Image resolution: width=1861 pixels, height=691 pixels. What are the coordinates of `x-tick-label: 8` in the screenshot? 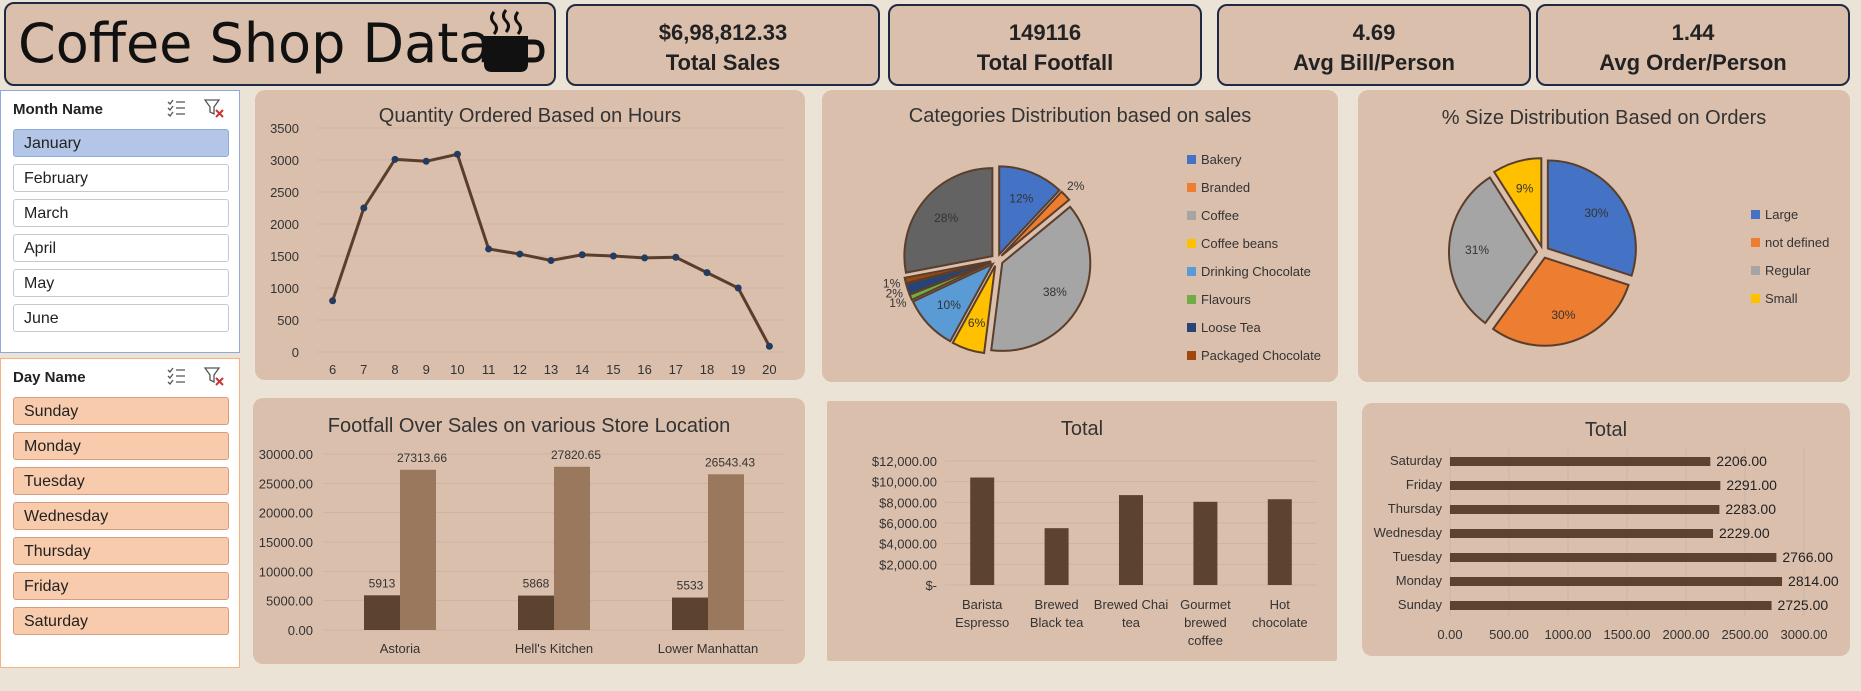 It's located at (394, 369).